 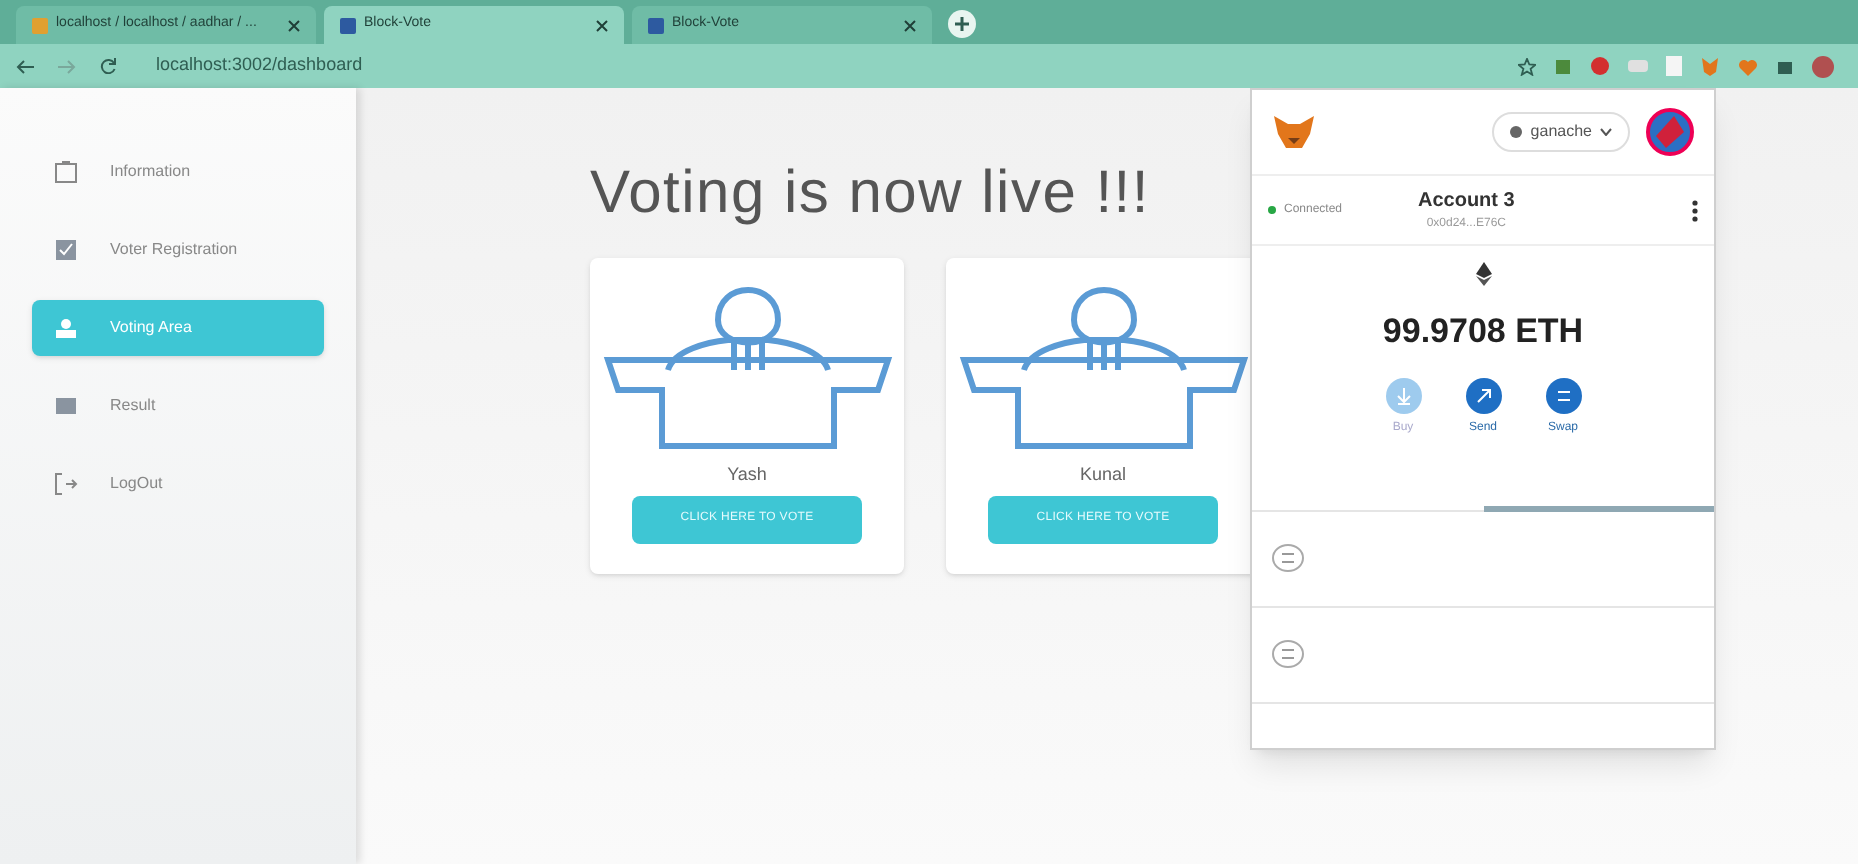 I want to click on more-icon, so click(x=1695, y=210).